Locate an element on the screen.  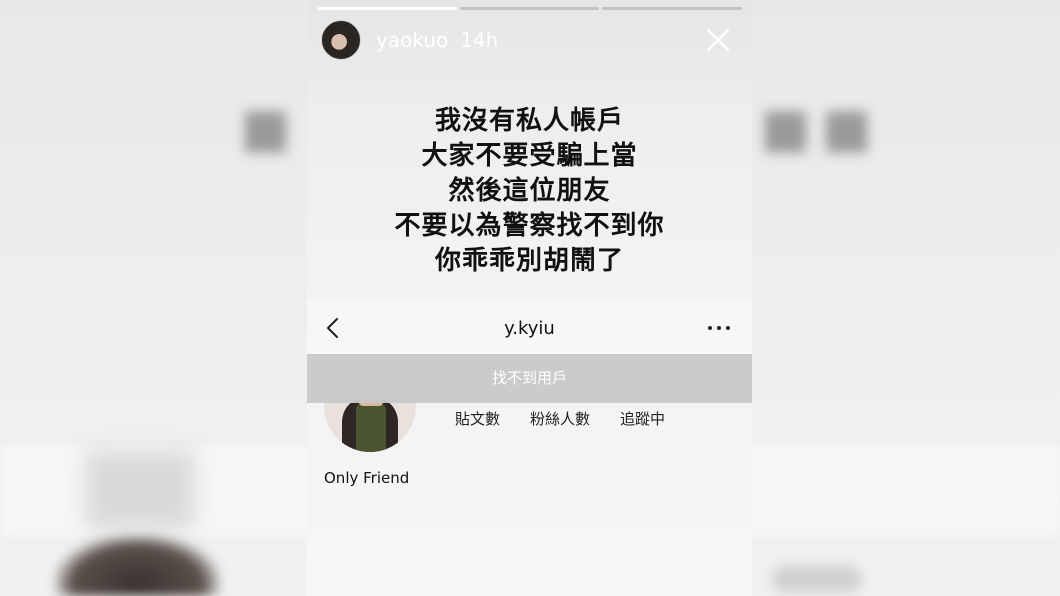
backdrop-photo-blur is located at coordinates (137, 565).